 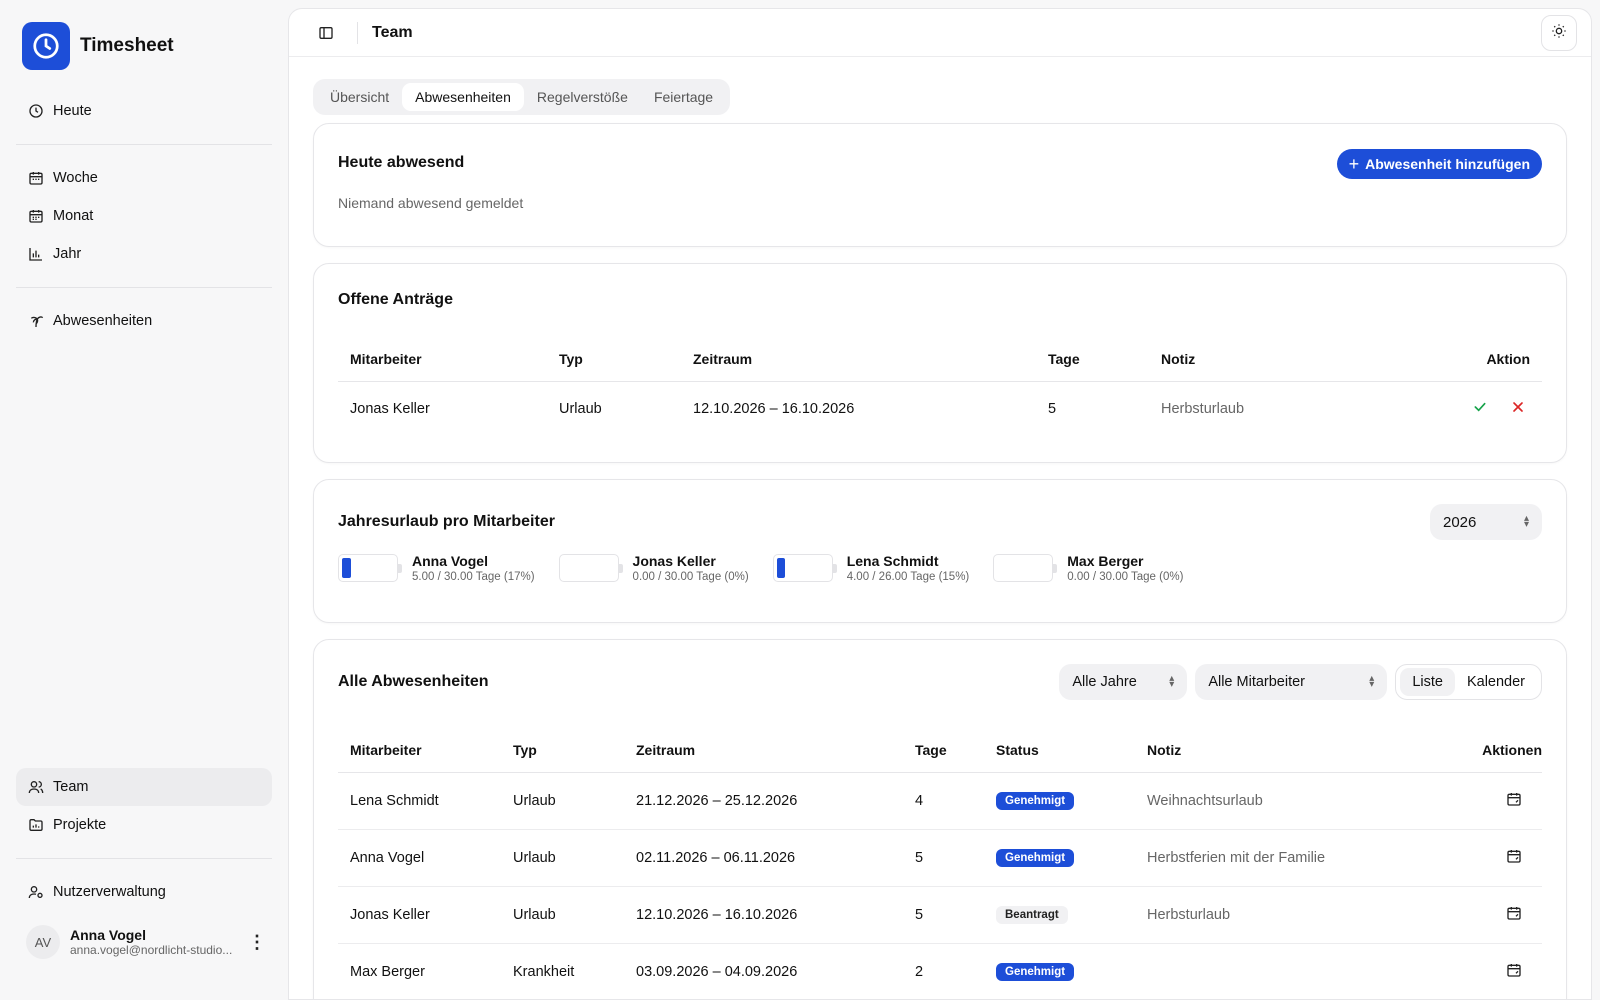 What do you see at coordinates (763, 801) in the screenshot?
I see `period-cell: 21.12.2026 – 25.12.2026` at bounding box center [763, 801].